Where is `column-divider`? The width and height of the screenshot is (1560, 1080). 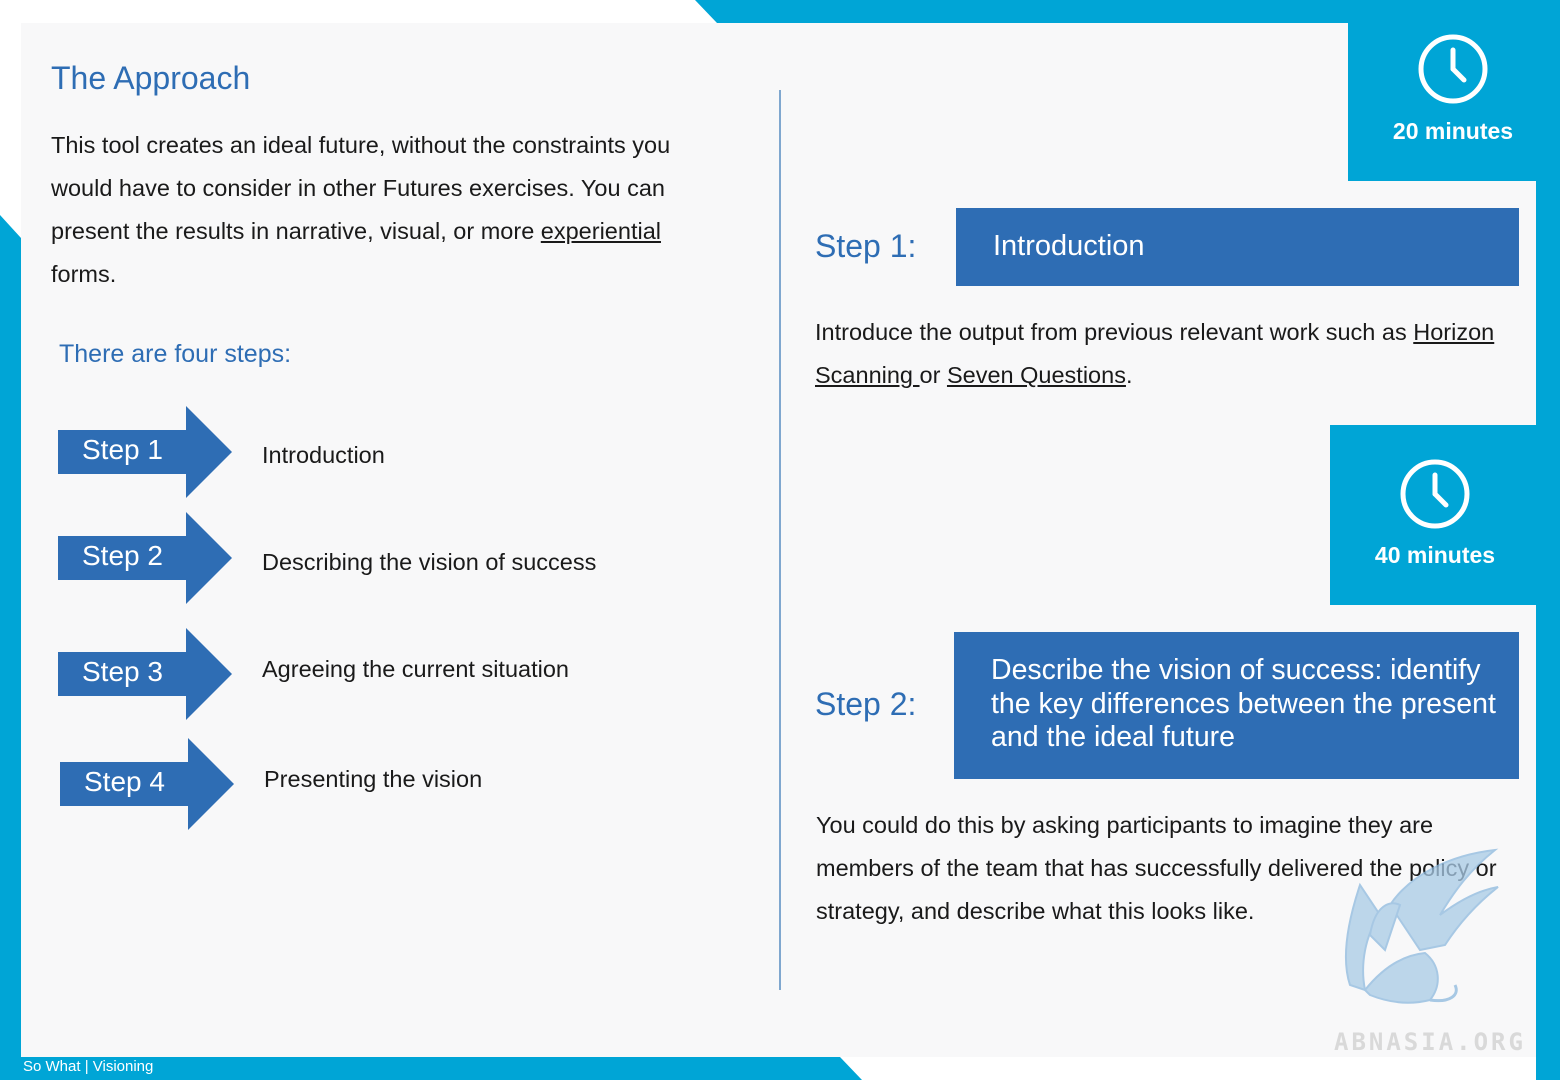
column-divider is located at coordinates (780, 540).